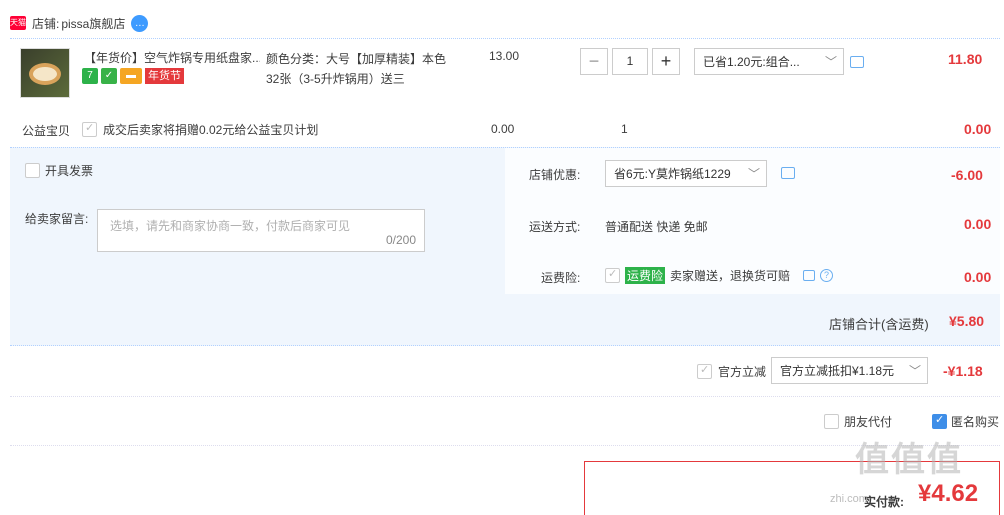  What do you see at coordinates (978, 277) in the screenshot?
I see `insurance-amount: 0.00` at bounding box center [978, 277].